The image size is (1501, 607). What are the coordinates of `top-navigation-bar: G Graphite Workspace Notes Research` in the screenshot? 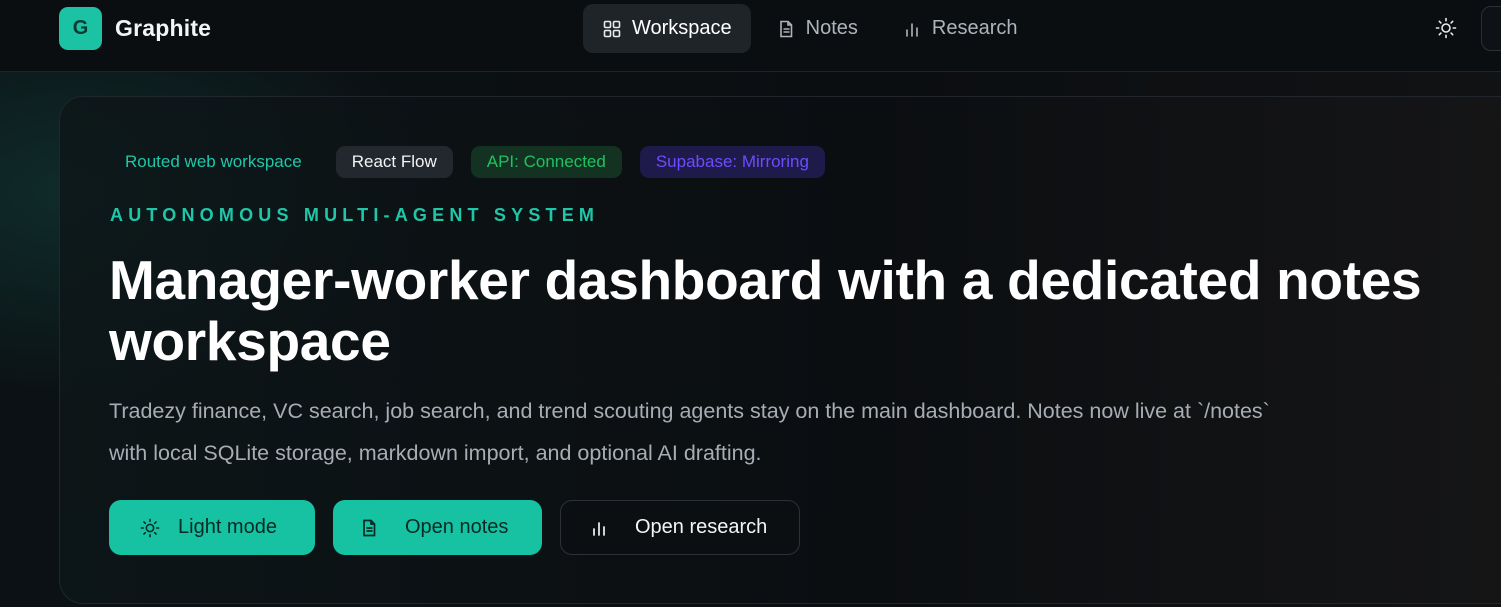 It's located at (750, 36).